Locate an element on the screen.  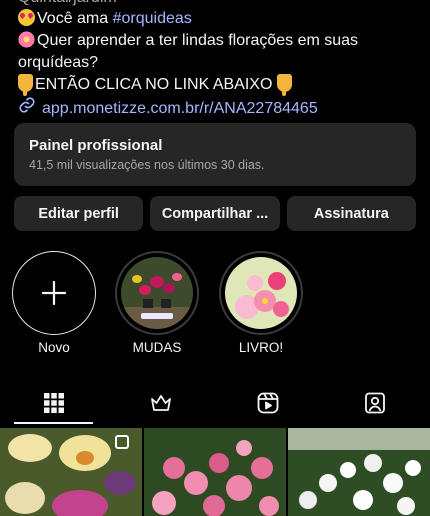
bio-line-1-text: Você ama is located at coordinates (75, 18).